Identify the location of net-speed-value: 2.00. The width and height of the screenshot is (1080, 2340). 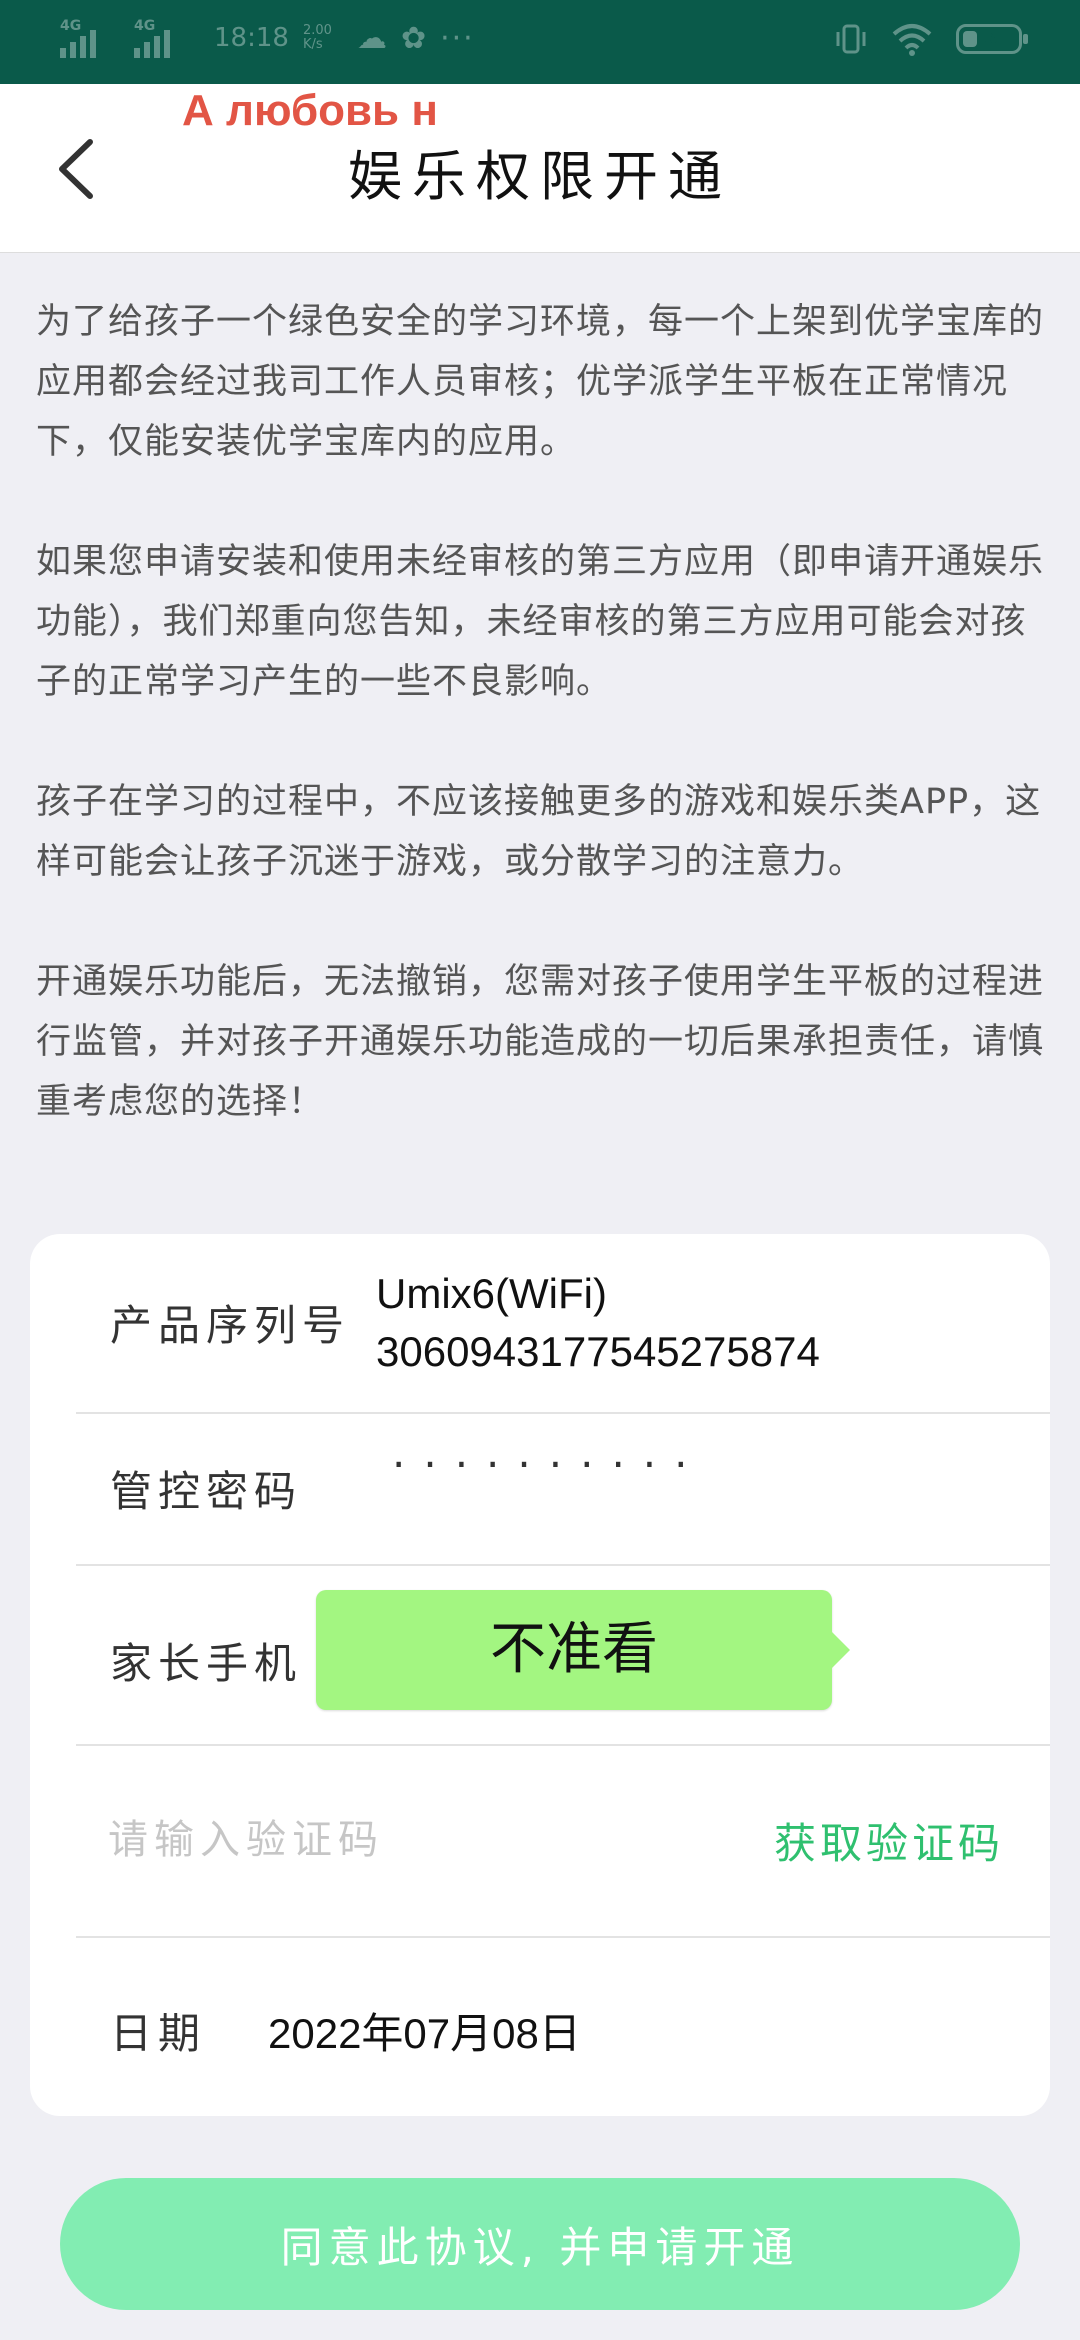
(317, 30).